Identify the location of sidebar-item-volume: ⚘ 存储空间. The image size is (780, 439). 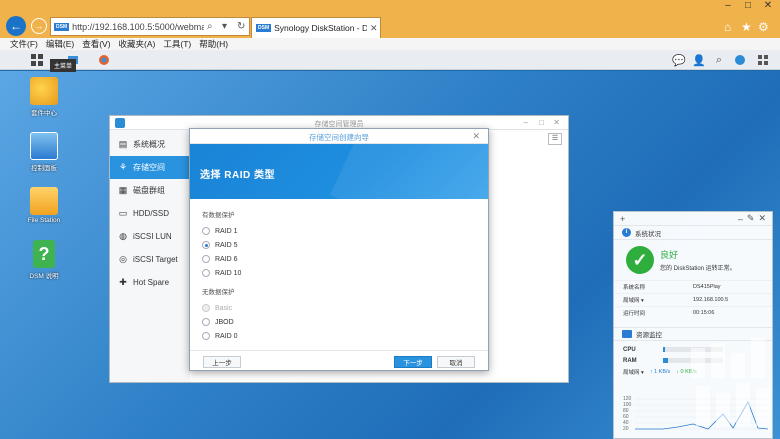
(150, 167).